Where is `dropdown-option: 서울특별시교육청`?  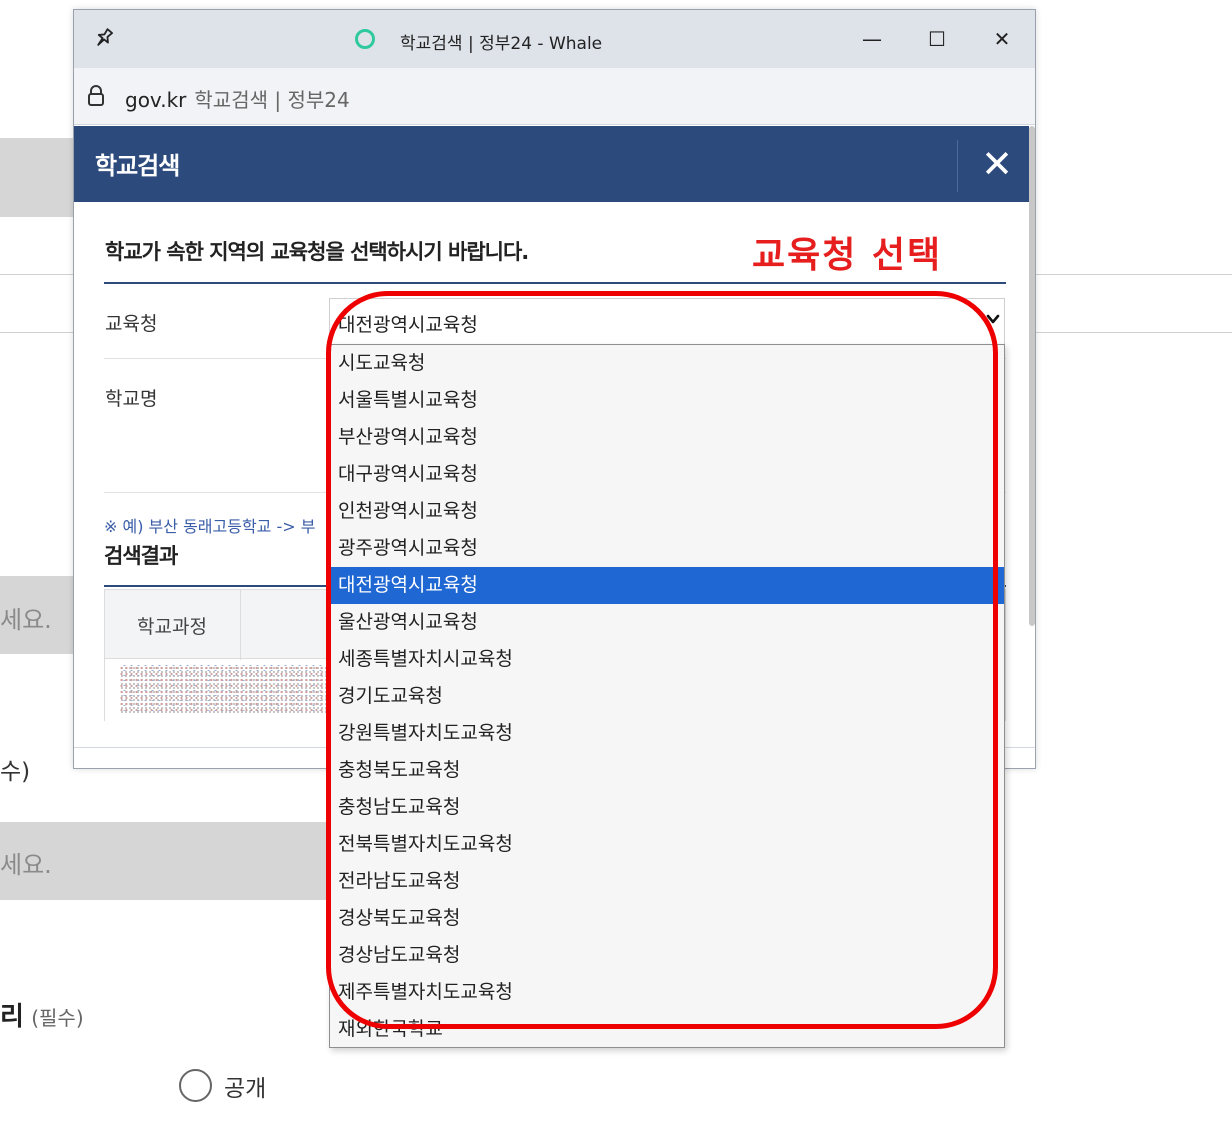 dropdown-option: 서울특별시교육청 is located at coordinates (667, 400).